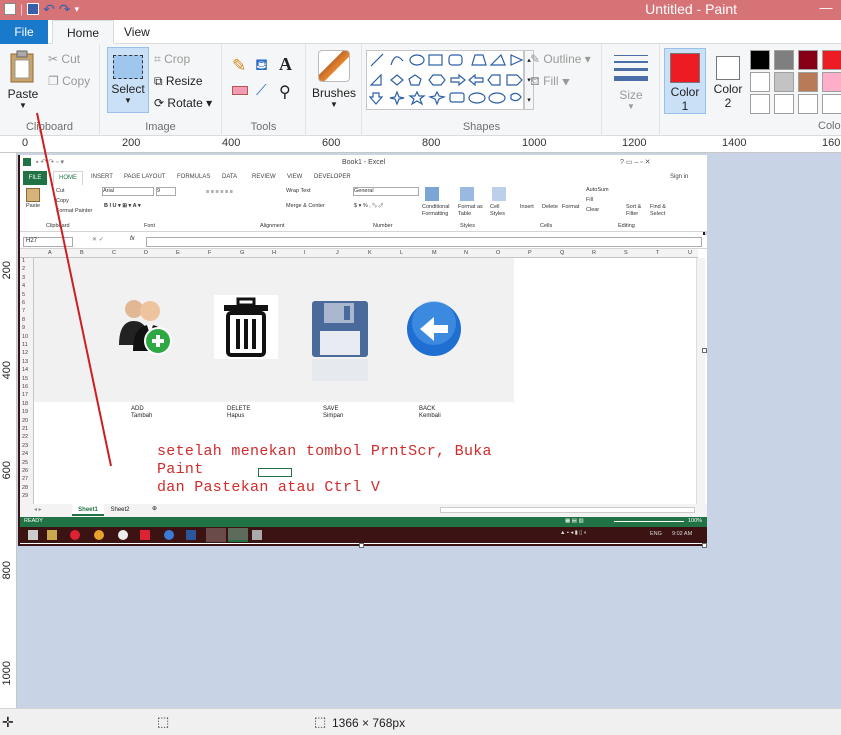 This screenshot has height=735, width=841. Describe the element at coordinates (158, 81) in the screenshot. I see `resize-icon: ⧉` at that location.